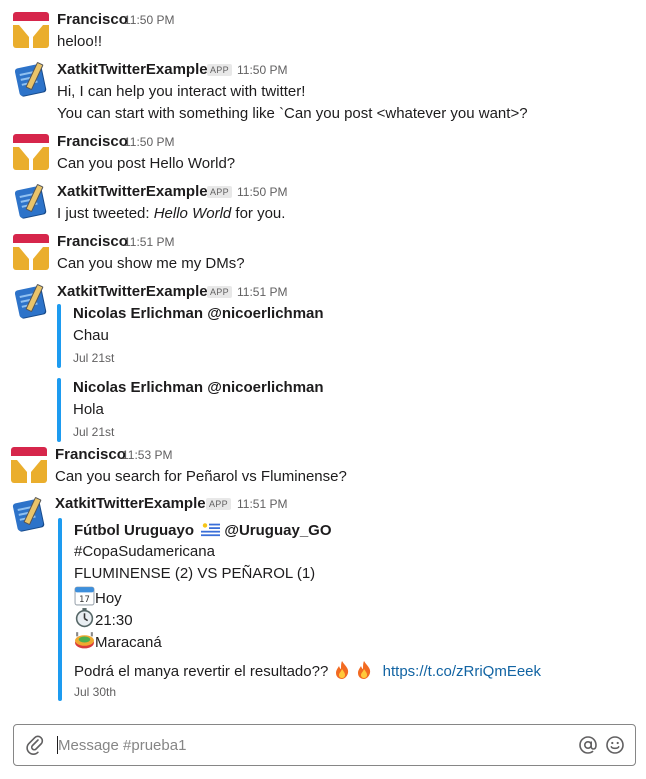  Describe the element at coordinates (95, 692) in the screenshot. I see `tweet-date: Jul 30th` at that location.